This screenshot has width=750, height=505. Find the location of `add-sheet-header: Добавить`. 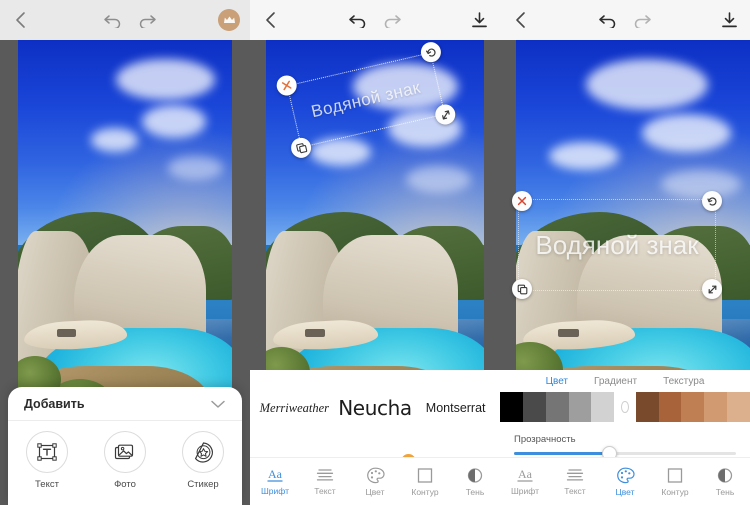

add-sheet-header: Добавить is located at coordinates (125, 404).